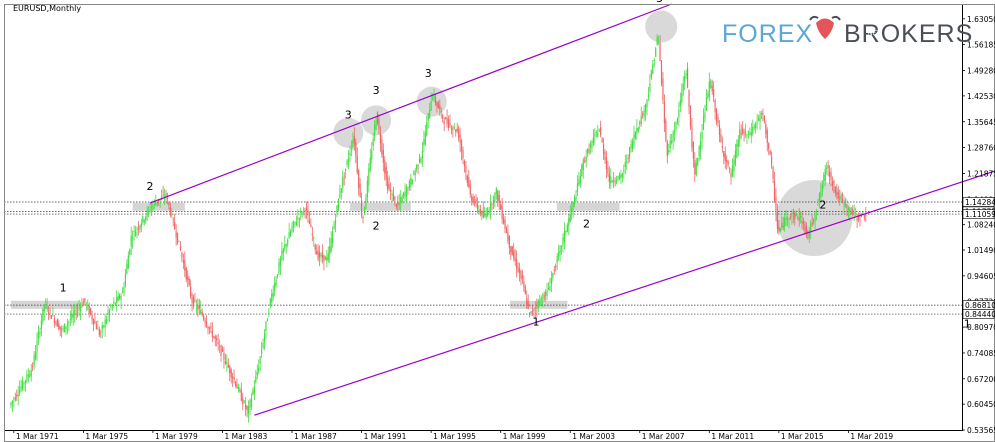 This screenshot has height=442, width=995. What do you see at coordinates (980, 305) in the screenshot?
I see `price-tag-label: 0.86810` at bounding box center [980, 305].